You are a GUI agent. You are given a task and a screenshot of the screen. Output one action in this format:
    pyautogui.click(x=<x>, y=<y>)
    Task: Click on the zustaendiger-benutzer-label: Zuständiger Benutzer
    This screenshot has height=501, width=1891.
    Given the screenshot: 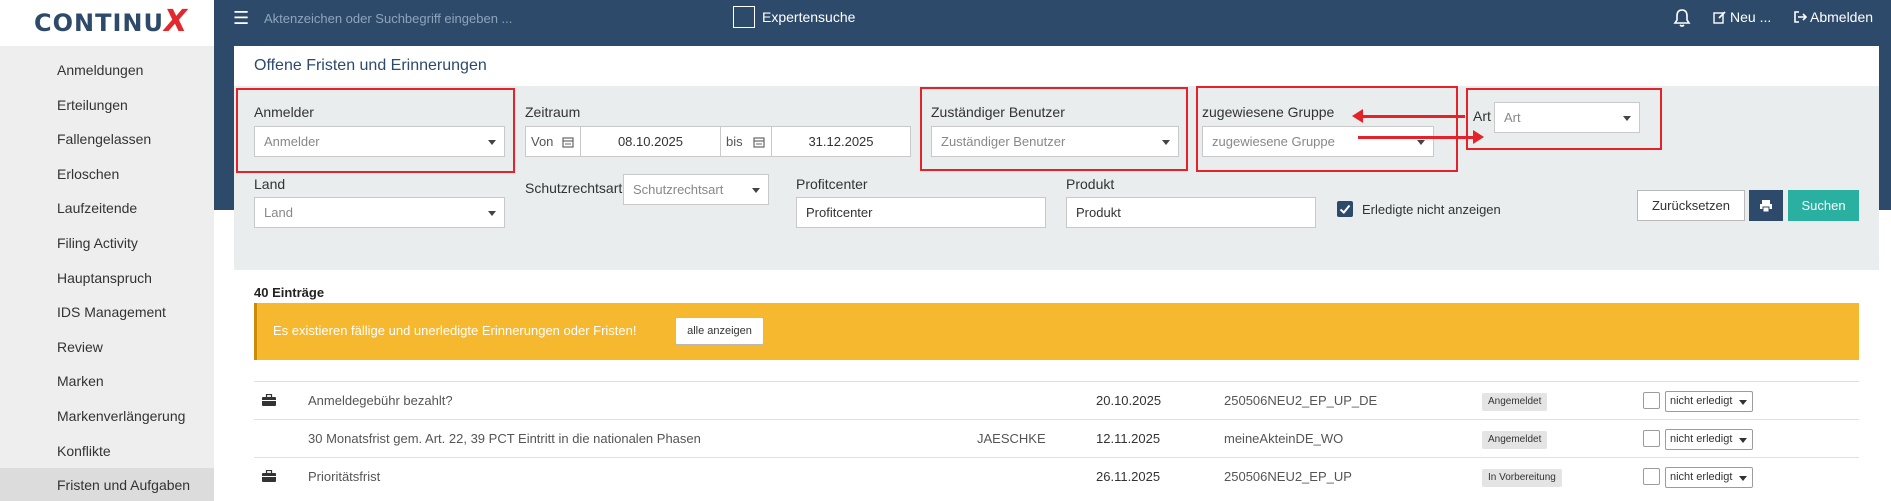 What is the action you would take?
    pyautogui.click(x=998, y=112)
    